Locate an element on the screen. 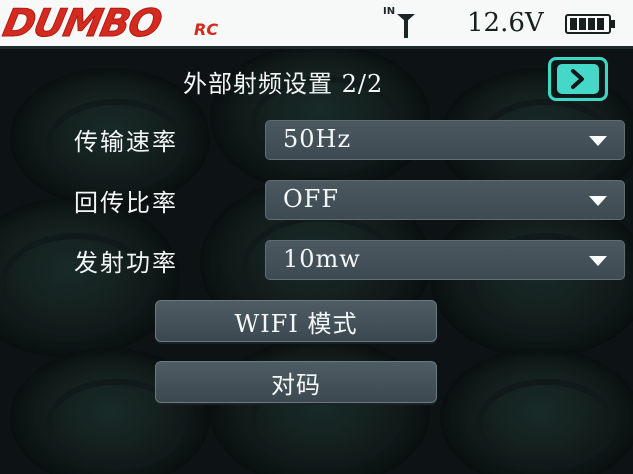 The image size is (633, 474). transmission-rate-label: 传输速率 is located at coordinates (126, 142).